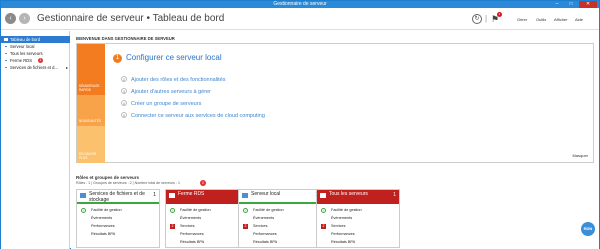  I want to click on task-add-servers: 3 Ajouter d'autres serveurs à gérer, so click(166, 91).